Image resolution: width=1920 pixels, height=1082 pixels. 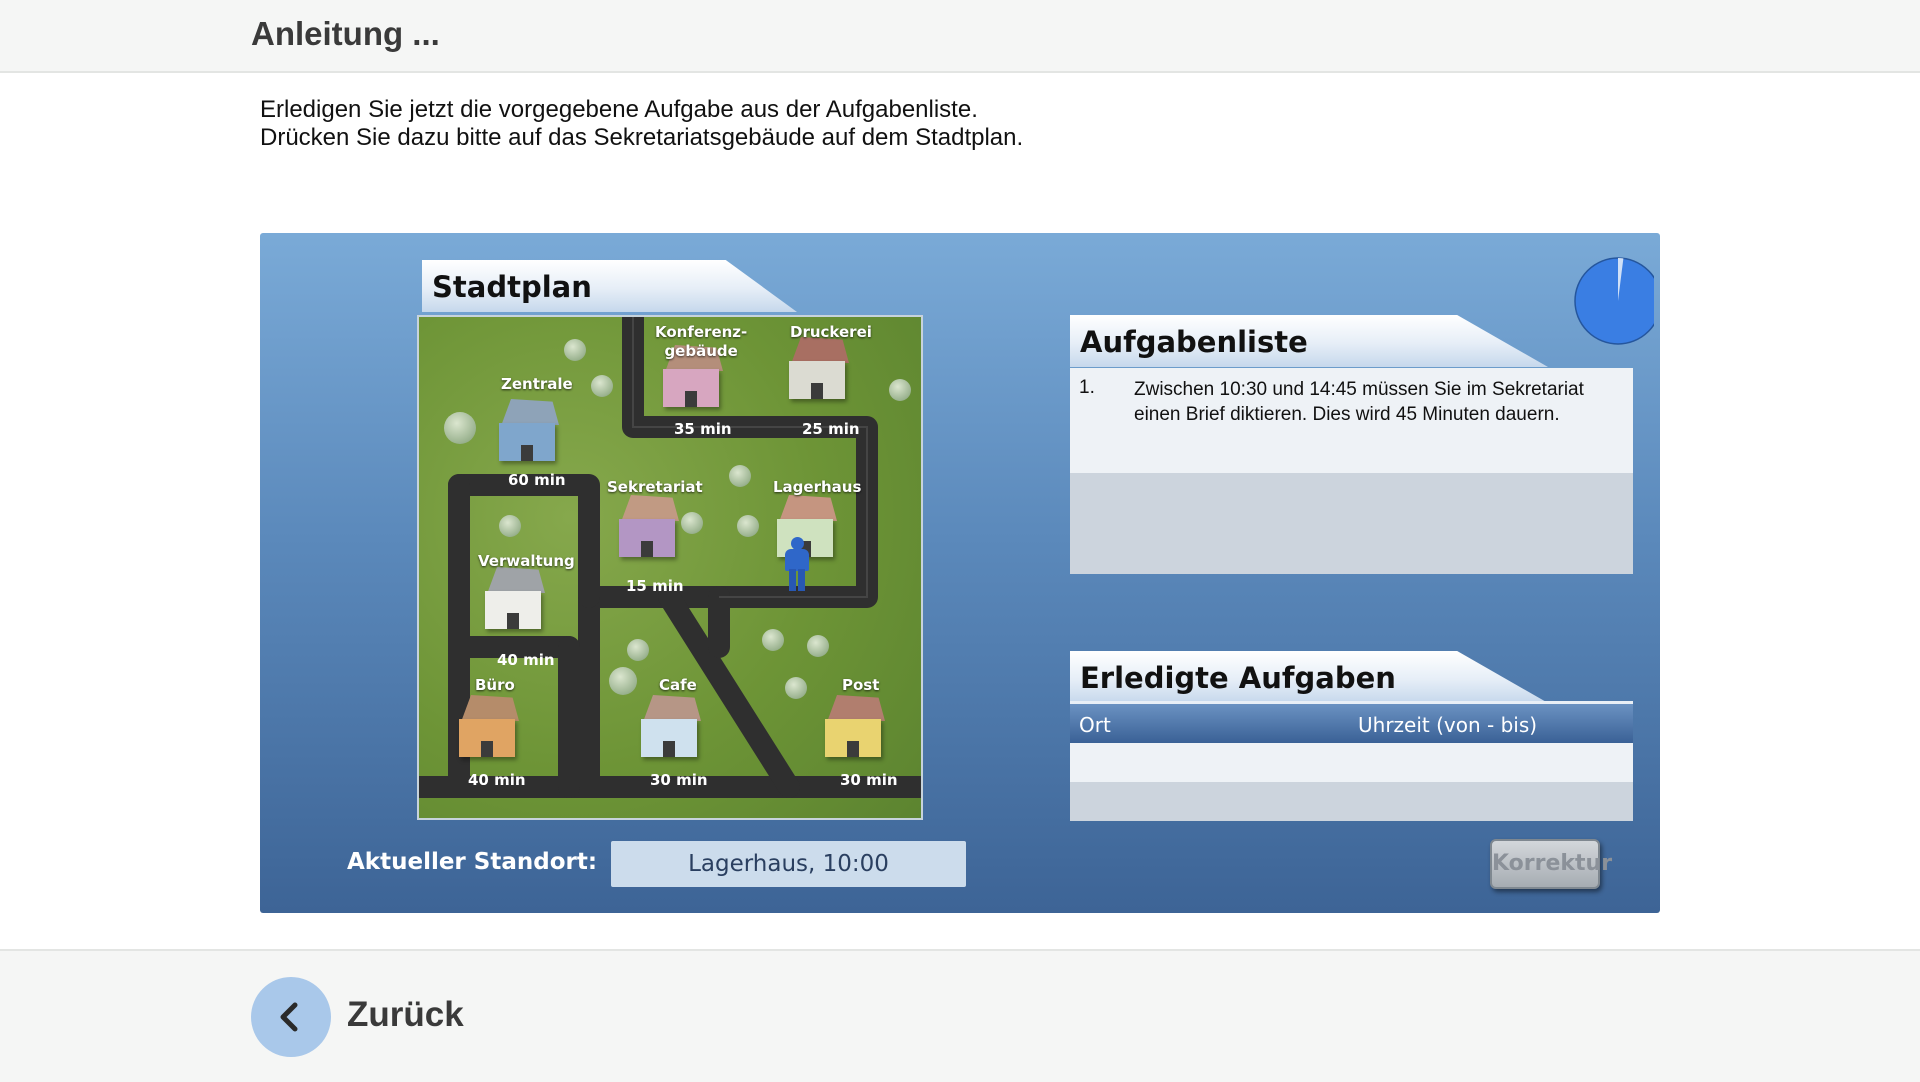 What do you see at coordinates (497, 780) in the screenshot?
I see `time-buero: 40 min` at bounding box center [497, 780].